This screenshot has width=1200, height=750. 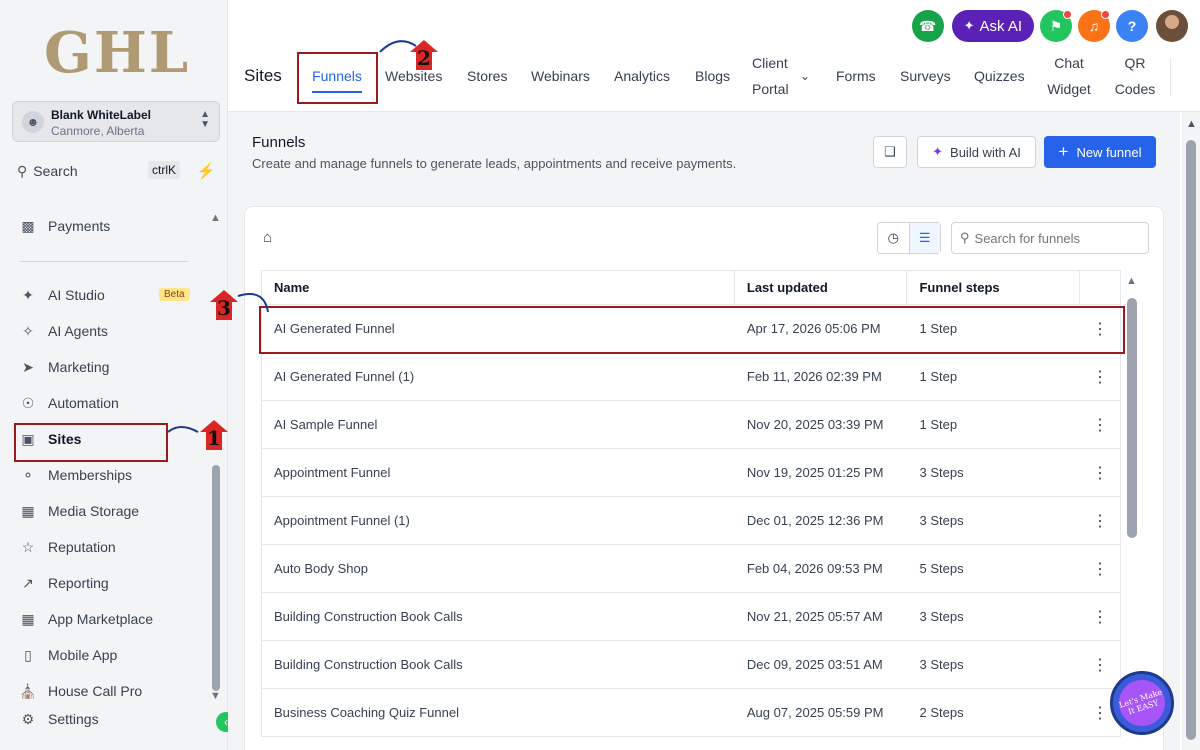 What do you see at coordinates (105, 583) in the screenshot?
I see `sidebar-item-reporting: ↗ Reporting` at bounding box center [105, 583].